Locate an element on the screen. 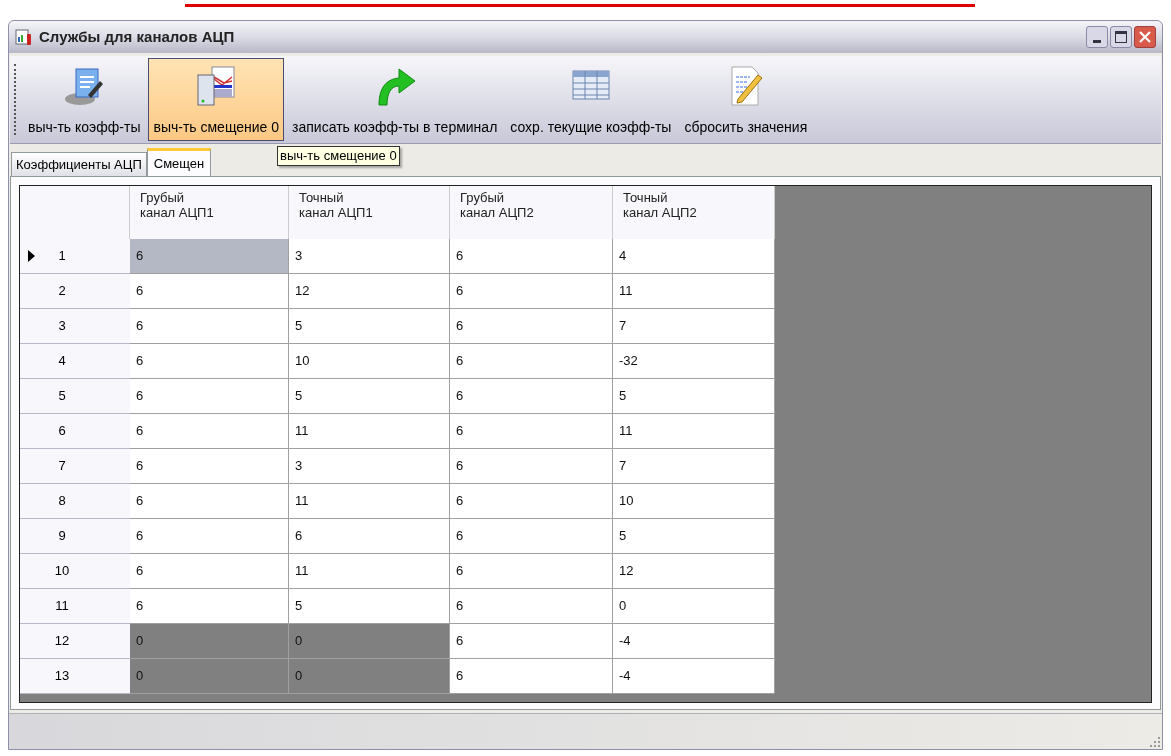 This screenshot has height=756, width=1171. tab: Коэффициенты АЦП is located at coordinates (79, 164).